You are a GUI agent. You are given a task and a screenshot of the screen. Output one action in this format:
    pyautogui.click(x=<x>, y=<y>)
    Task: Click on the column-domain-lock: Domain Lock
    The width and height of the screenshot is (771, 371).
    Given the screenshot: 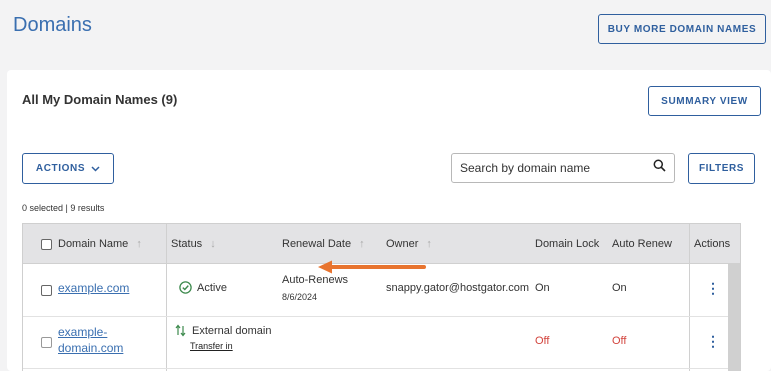 What is the action you would take?
    pyautogui.click(x=567, y=244)
    